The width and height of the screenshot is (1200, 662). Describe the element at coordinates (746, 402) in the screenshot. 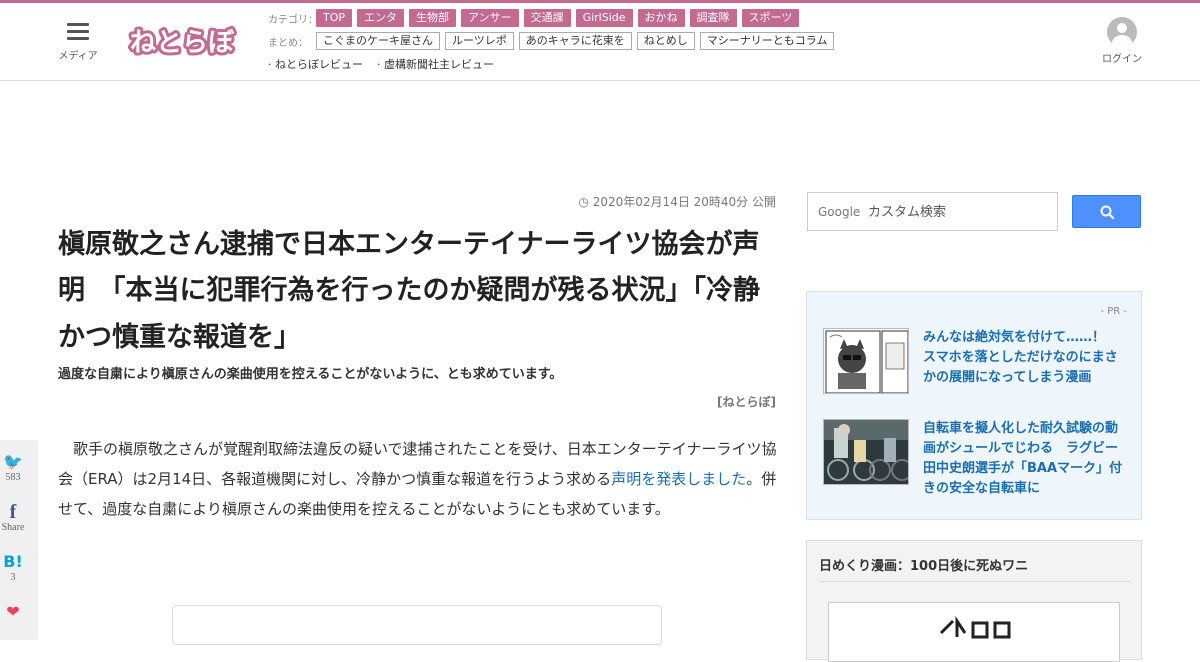

I see `article-credit: [ねとらぼ]` at that location.